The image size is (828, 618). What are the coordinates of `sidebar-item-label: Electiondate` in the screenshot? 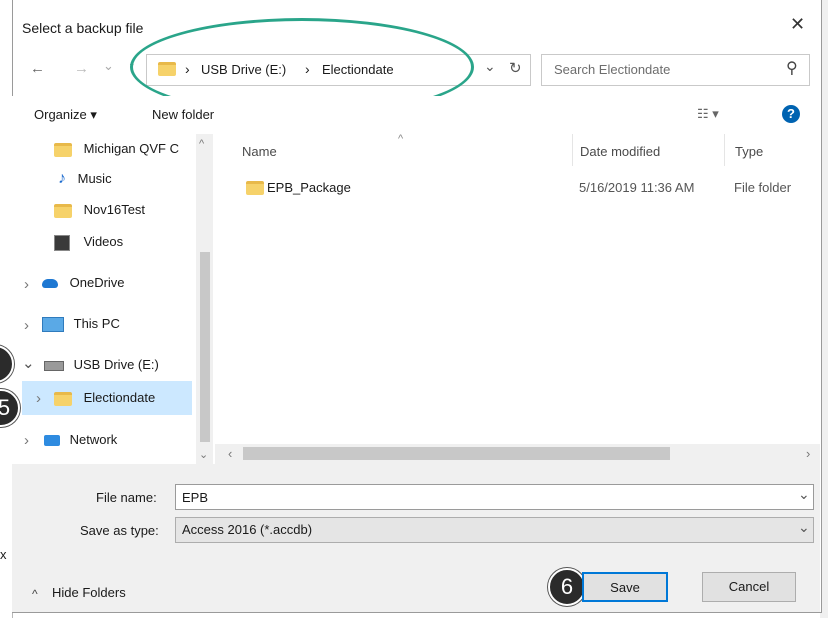 It's located at (119, 397).